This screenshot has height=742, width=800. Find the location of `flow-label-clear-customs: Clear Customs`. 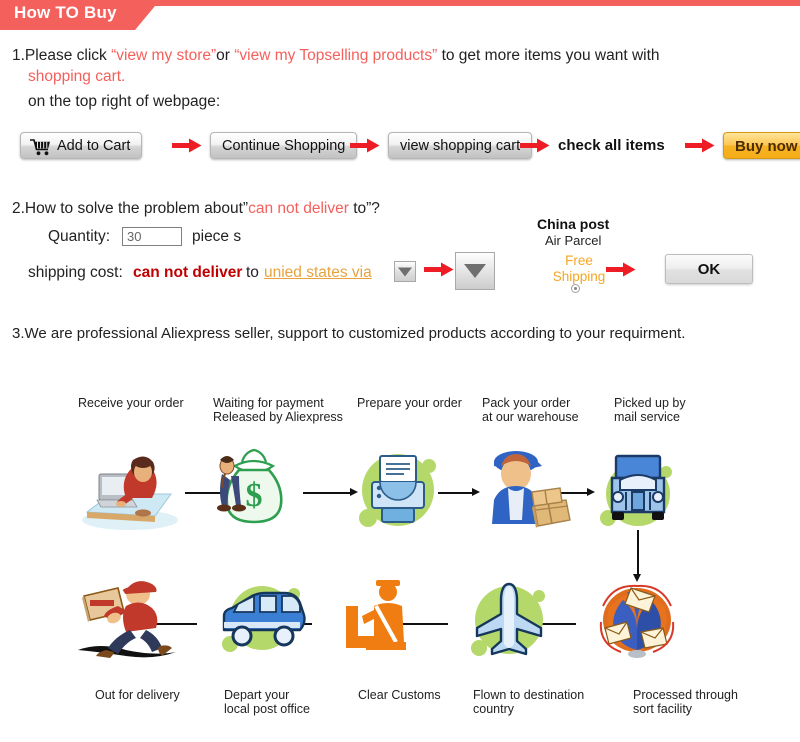

flow-label-clear-customs: Clear Customs is located at coordinates (399, 695).